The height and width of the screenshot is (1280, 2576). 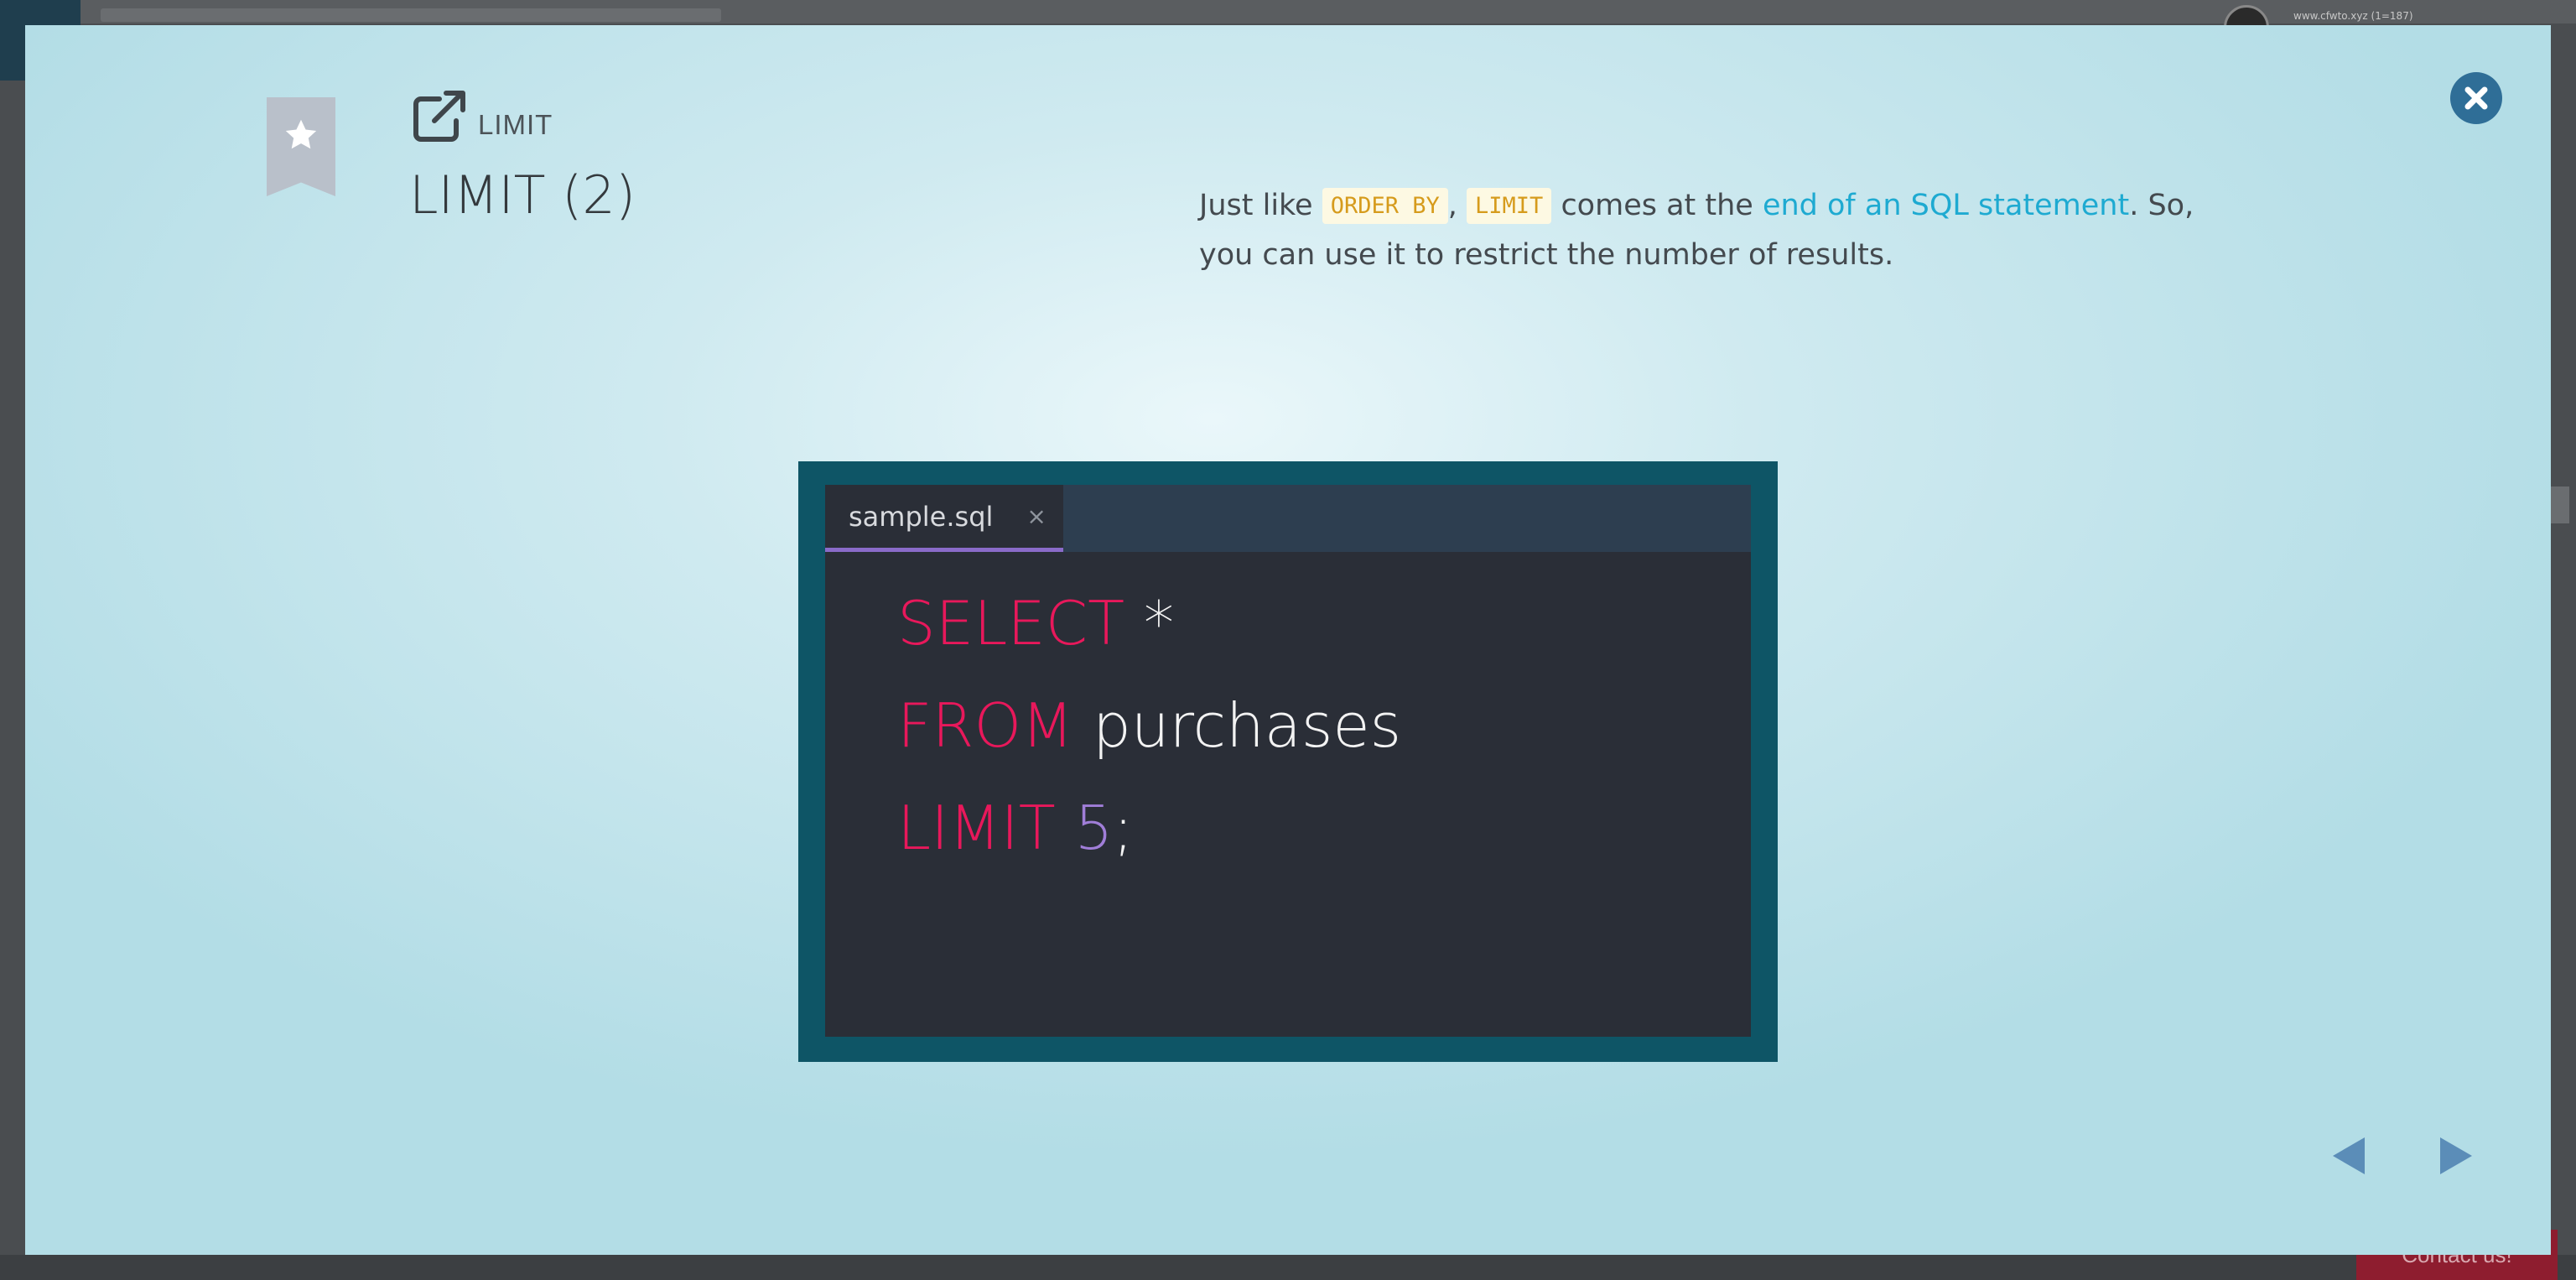 I want to click on tab-close-icon: ×, so click(x=1036, y=516).